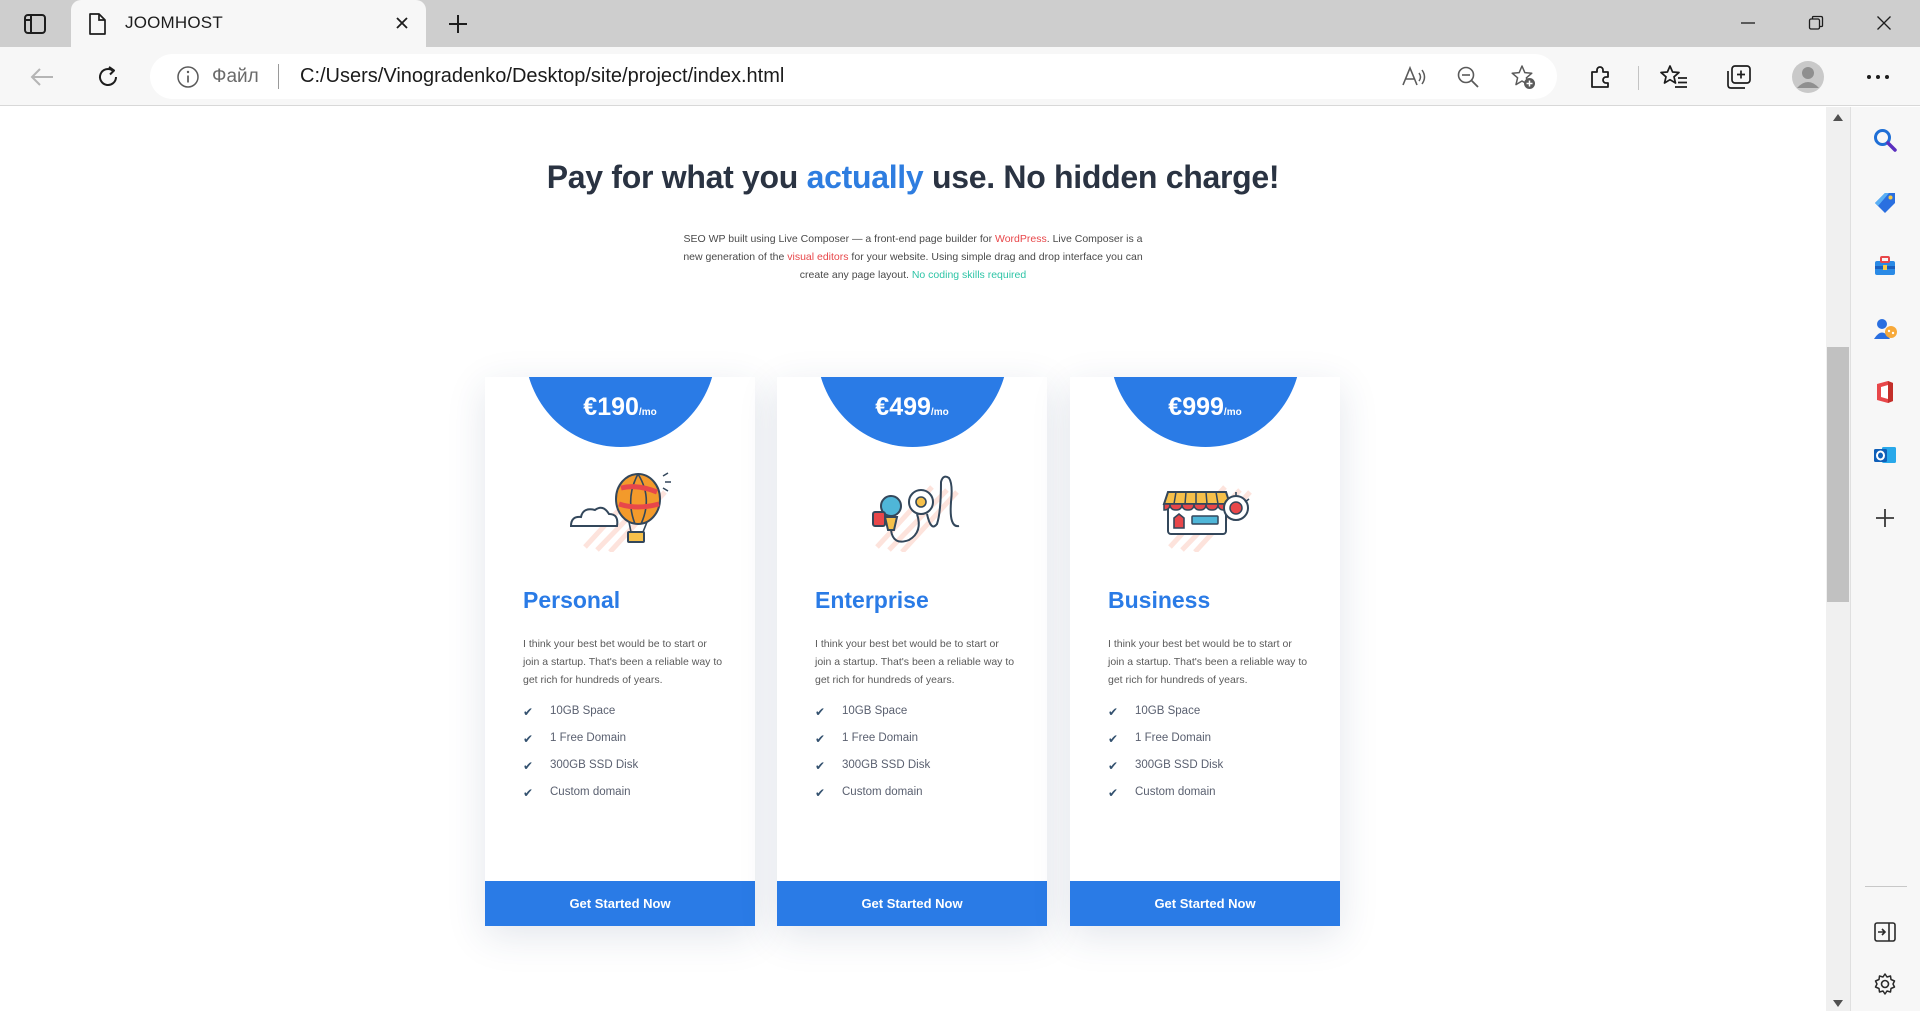 The height and width of the screenshot is (1011, 1920). Describe the element at coordinates (872, 799) in the screenshot. I see `feature-item: ✔ Custom domain` at that location.